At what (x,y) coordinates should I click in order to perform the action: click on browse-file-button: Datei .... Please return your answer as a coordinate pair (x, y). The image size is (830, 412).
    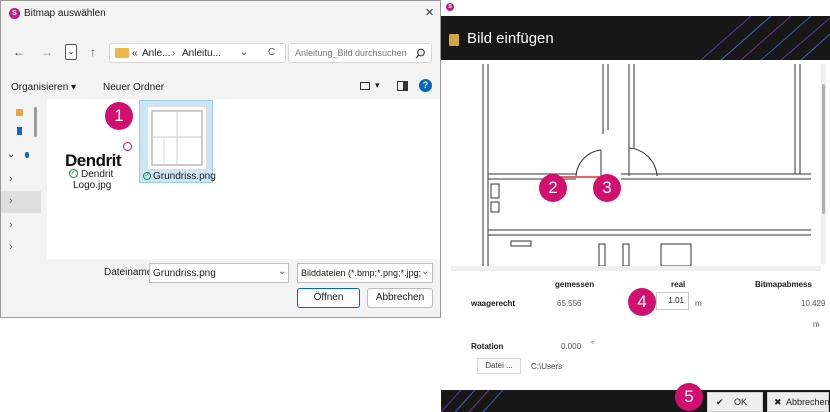
    Looking at the image, I should click on (499, 366).